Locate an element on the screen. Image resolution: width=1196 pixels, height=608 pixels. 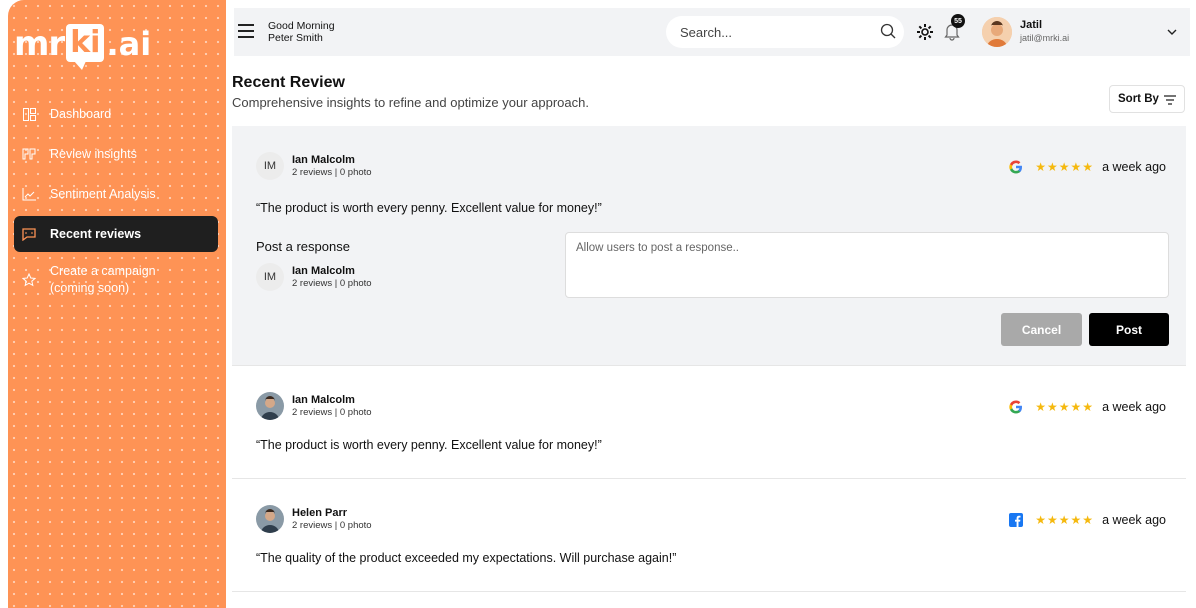
greeting: Good Morning Peter Smith is located at coordinates (301, 32).